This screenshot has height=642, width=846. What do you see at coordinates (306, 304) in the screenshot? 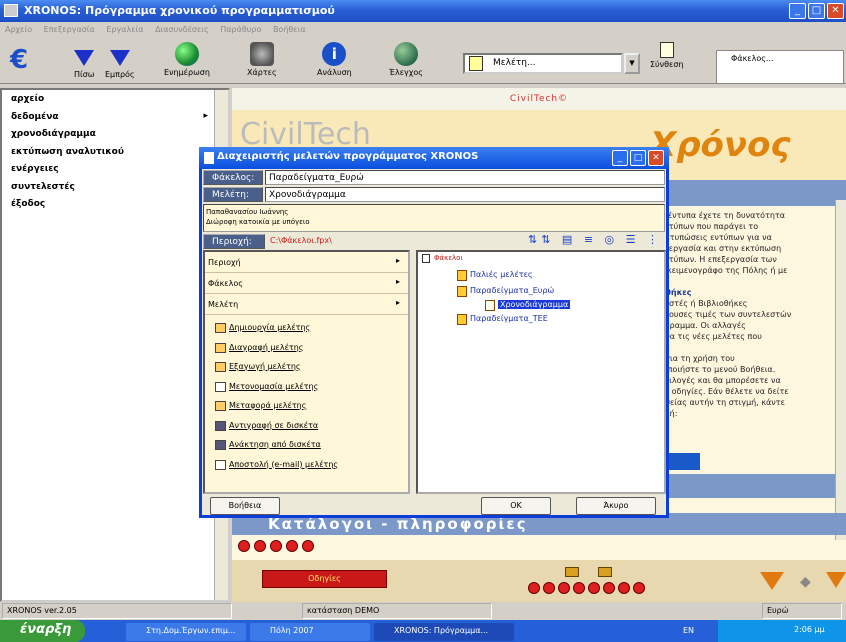
I see `menu-row-study: Μελέτη ▸` at bounding box center [306, 304].